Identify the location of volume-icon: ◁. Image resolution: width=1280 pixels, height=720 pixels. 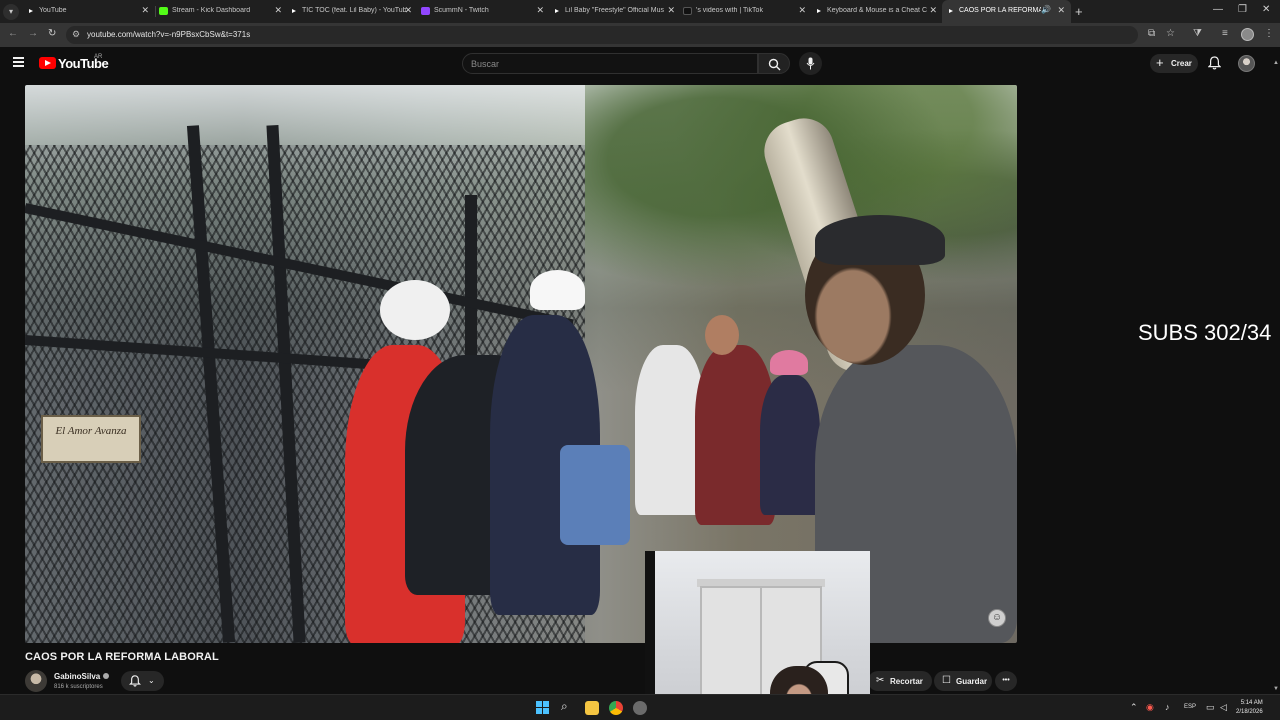
(1223, 707).